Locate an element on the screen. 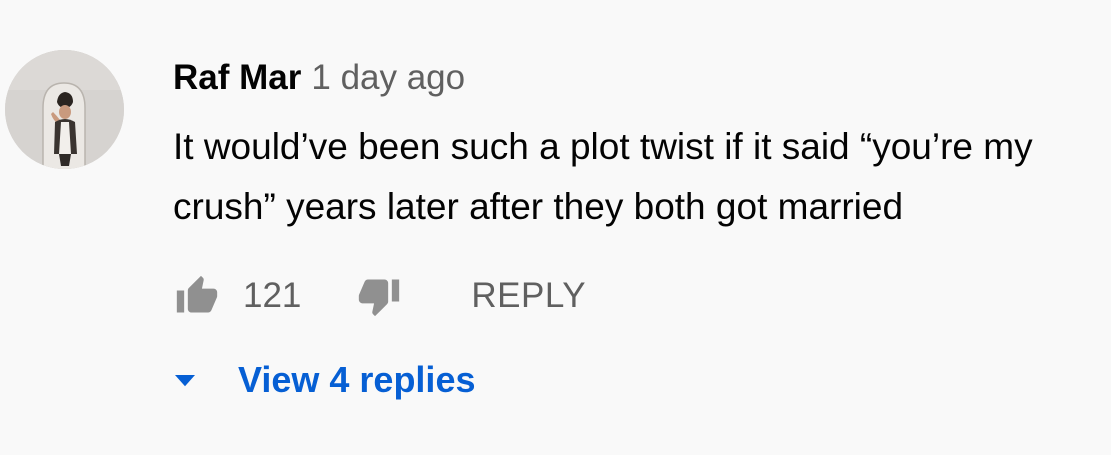 Image resolution: width=1111 pixels, height=455 pixels. view-replies-button: View 4 replies is located at coordinates (322, 380).